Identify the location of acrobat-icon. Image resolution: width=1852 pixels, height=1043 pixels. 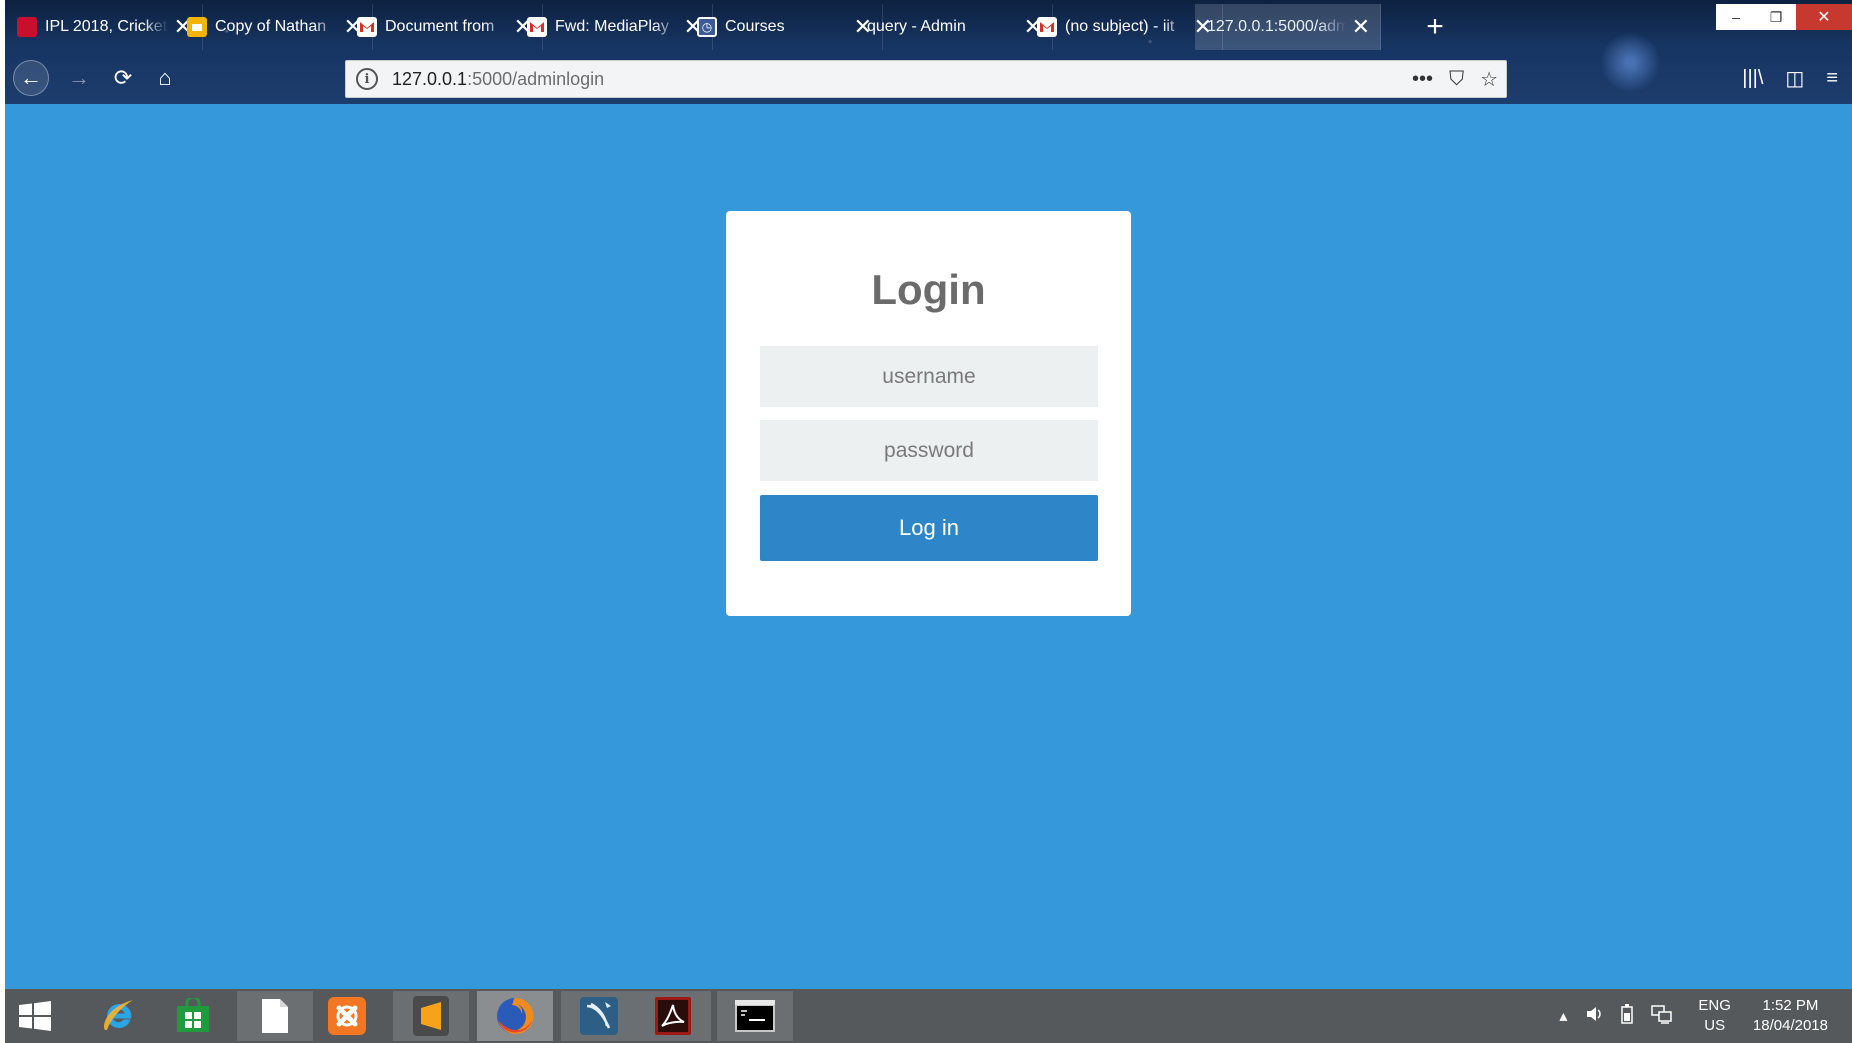
(673, 1016).